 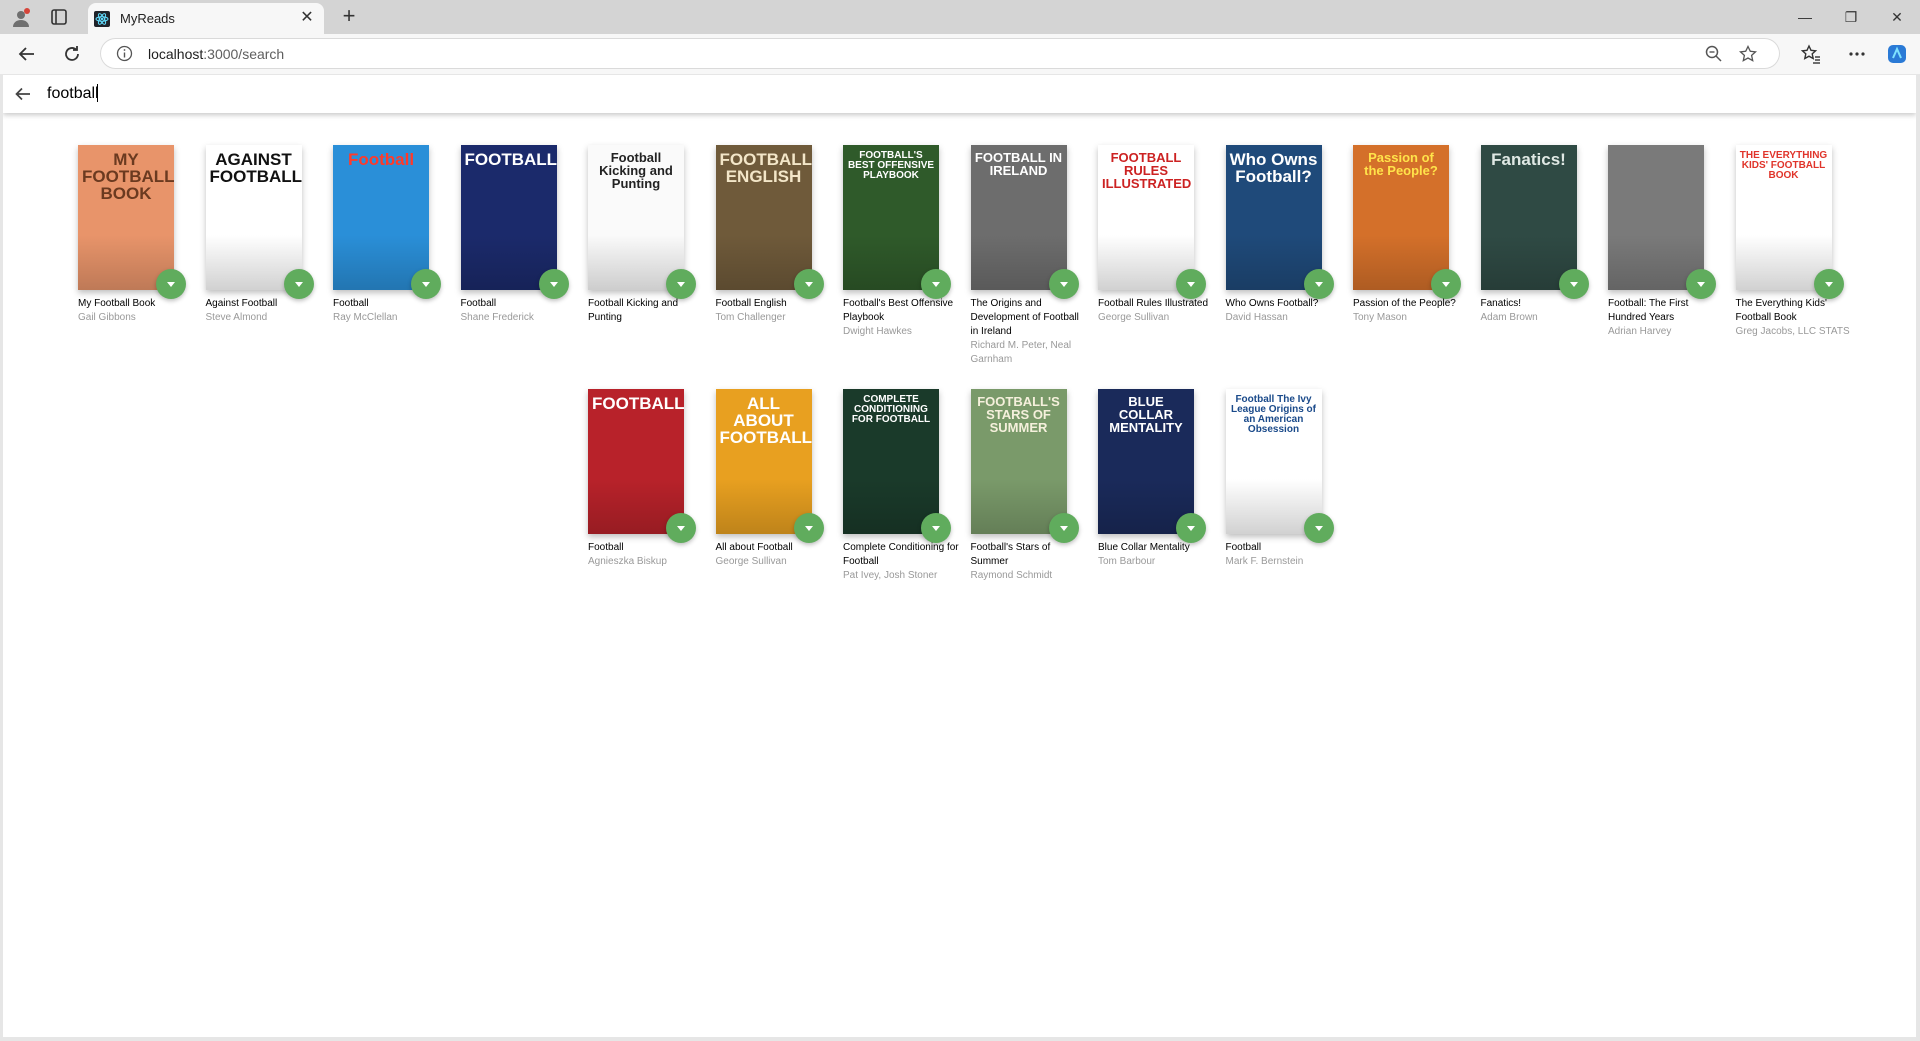 I want to click on book-cover-text: MY FOOTBALL BOOK, so click(x=128, y=176).